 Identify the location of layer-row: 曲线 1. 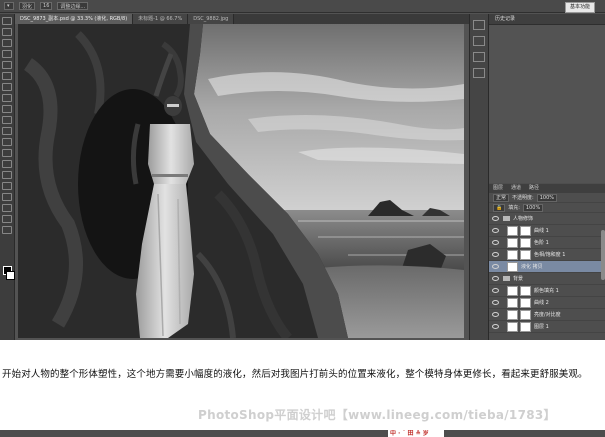
(547, 231).